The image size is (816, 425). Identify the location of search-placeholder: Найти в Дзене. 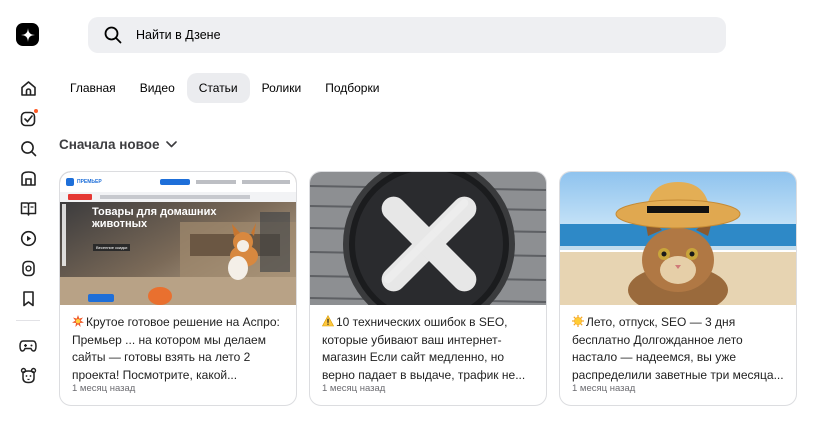
(178, 35).